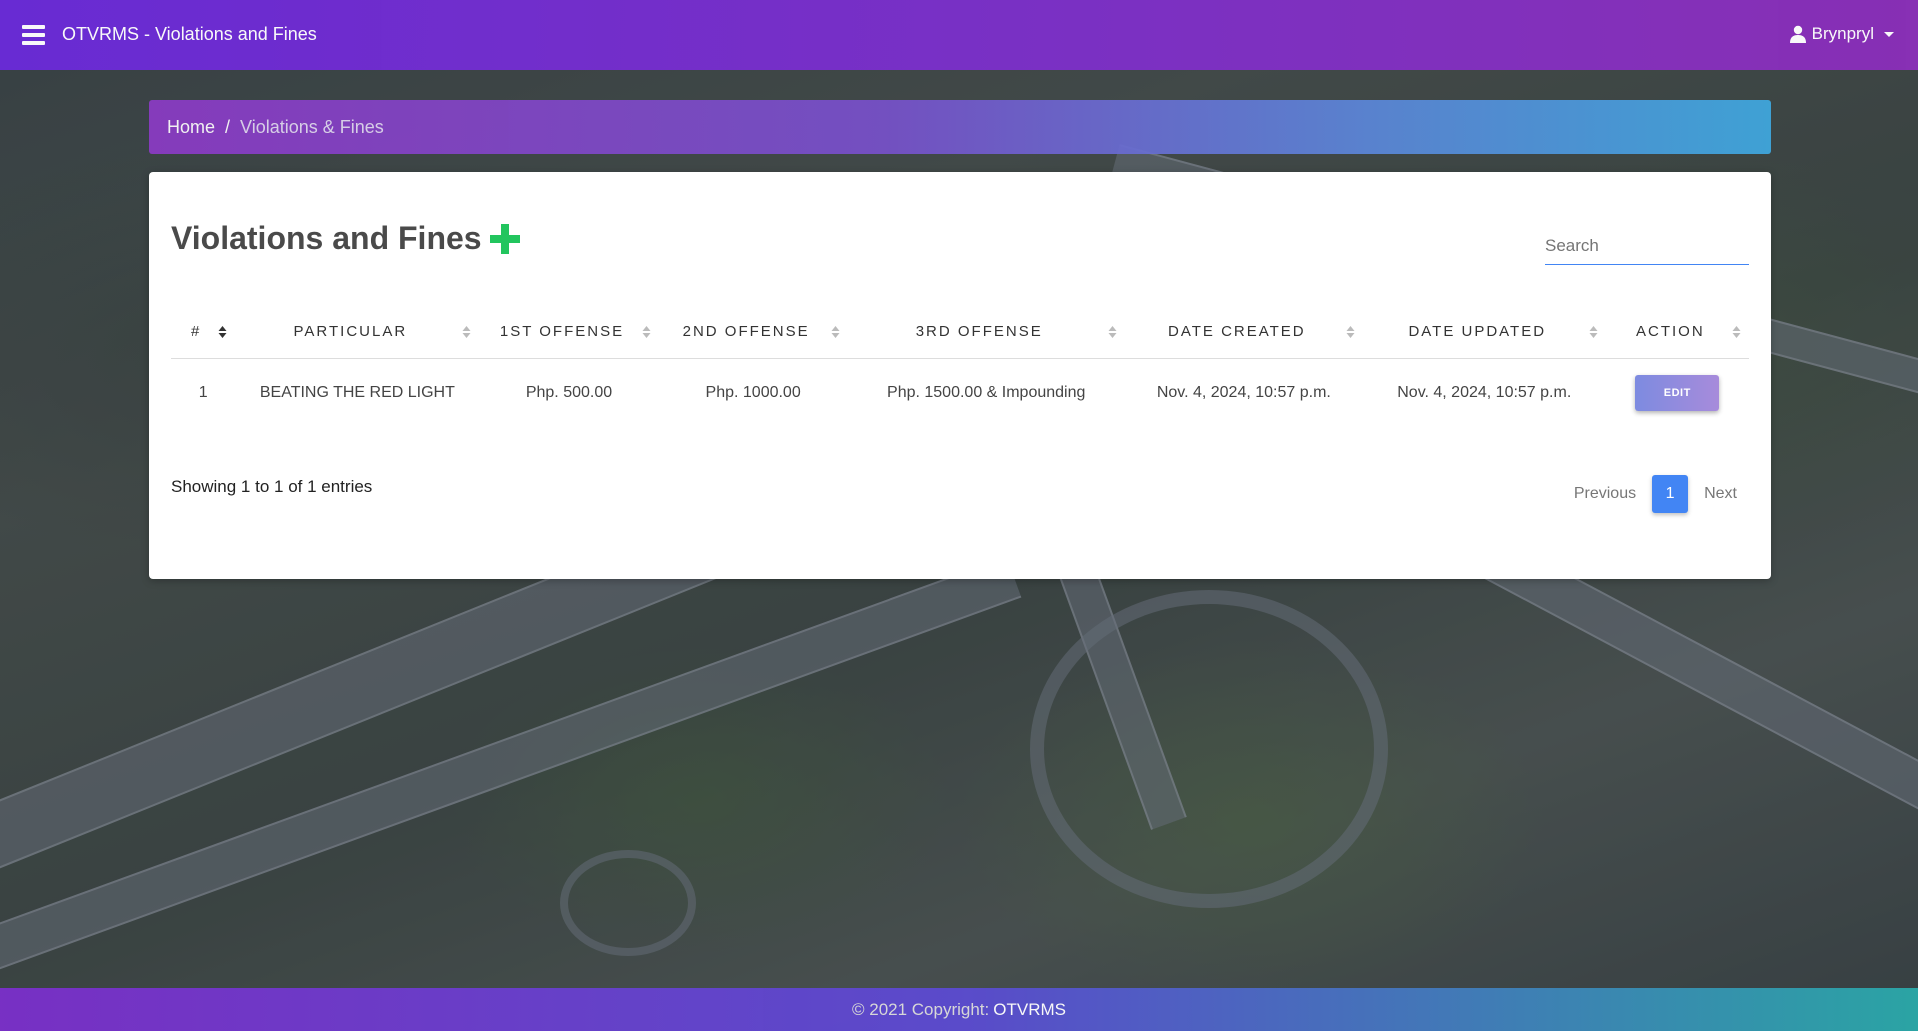  What do you see at coordinates (1670, 494) in the screenshot?
I see `pagination-page-1: 1` at bounding box center [1670, 494].